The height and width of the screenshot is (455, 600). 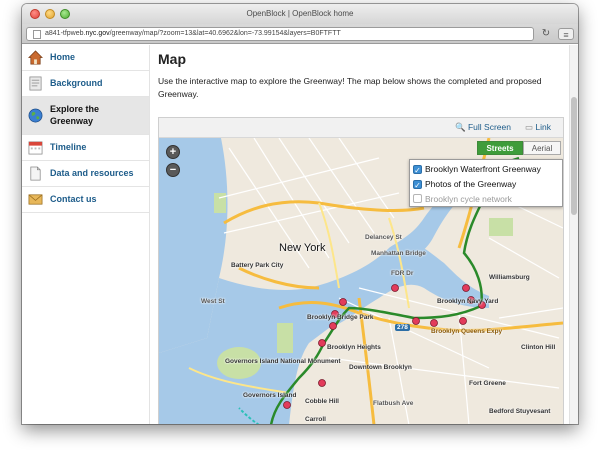 I want to click on map-label-flatbush-ave: Flatbush Ave, so click(x=393, y=403).